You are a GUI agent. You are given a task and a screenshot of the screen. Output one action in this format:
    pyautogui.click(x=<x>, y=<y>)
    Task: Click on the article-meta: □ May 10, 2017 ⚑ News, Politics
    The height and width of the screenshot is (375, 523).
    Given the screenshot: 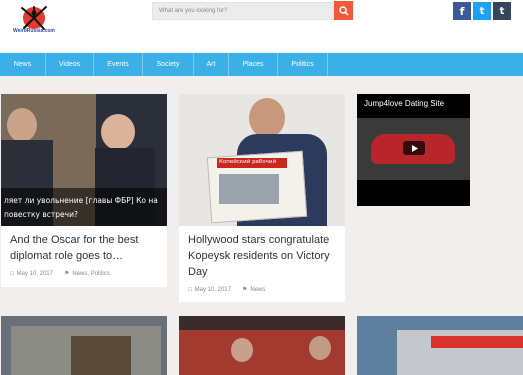 What is the action you would take?
    pyautogui.click(x=60, y=274)
    